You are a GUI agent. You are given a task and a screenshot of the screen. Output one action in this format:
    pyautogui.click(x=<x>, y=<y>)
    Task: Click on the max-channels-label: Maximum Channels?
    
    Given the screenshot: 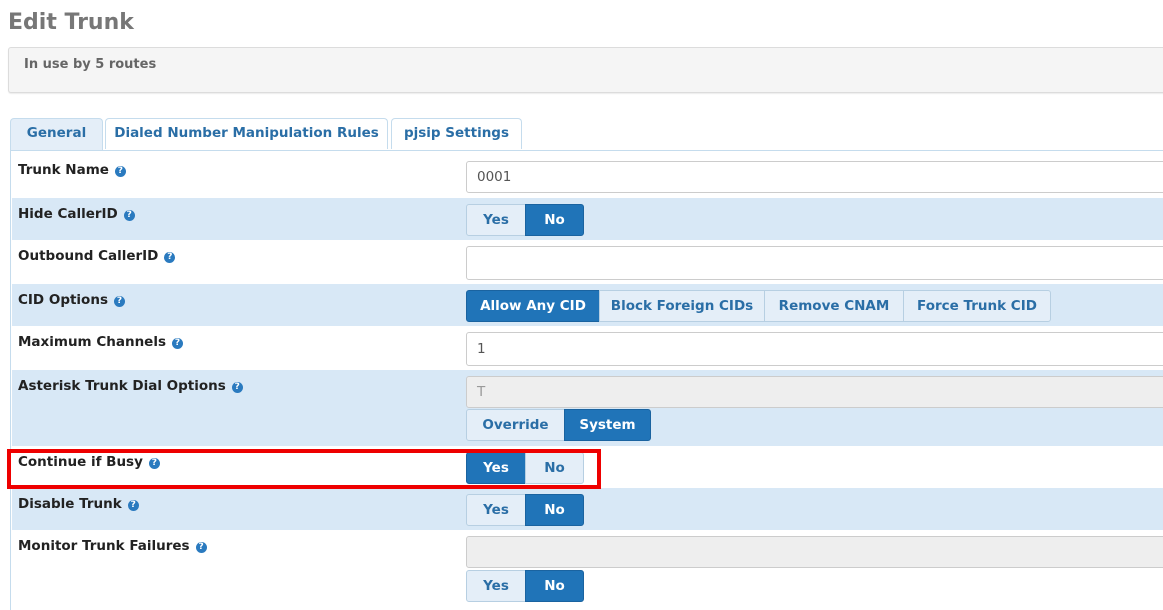 What is the action you would take?
    pyautogui.click(x=100, y=342)
    